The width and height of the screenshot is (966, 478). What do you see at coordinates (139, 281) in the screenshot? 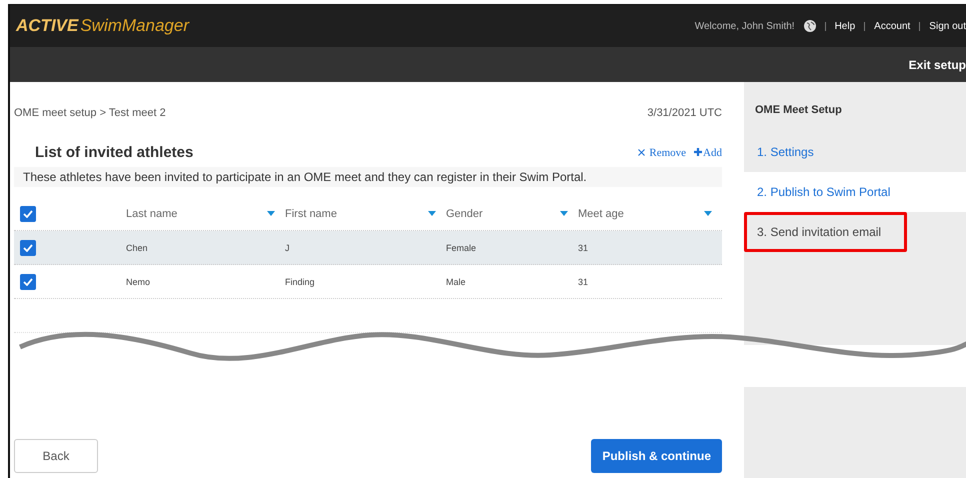
I see `table-cell-text: Nemo` at bounding box center [139, 281].